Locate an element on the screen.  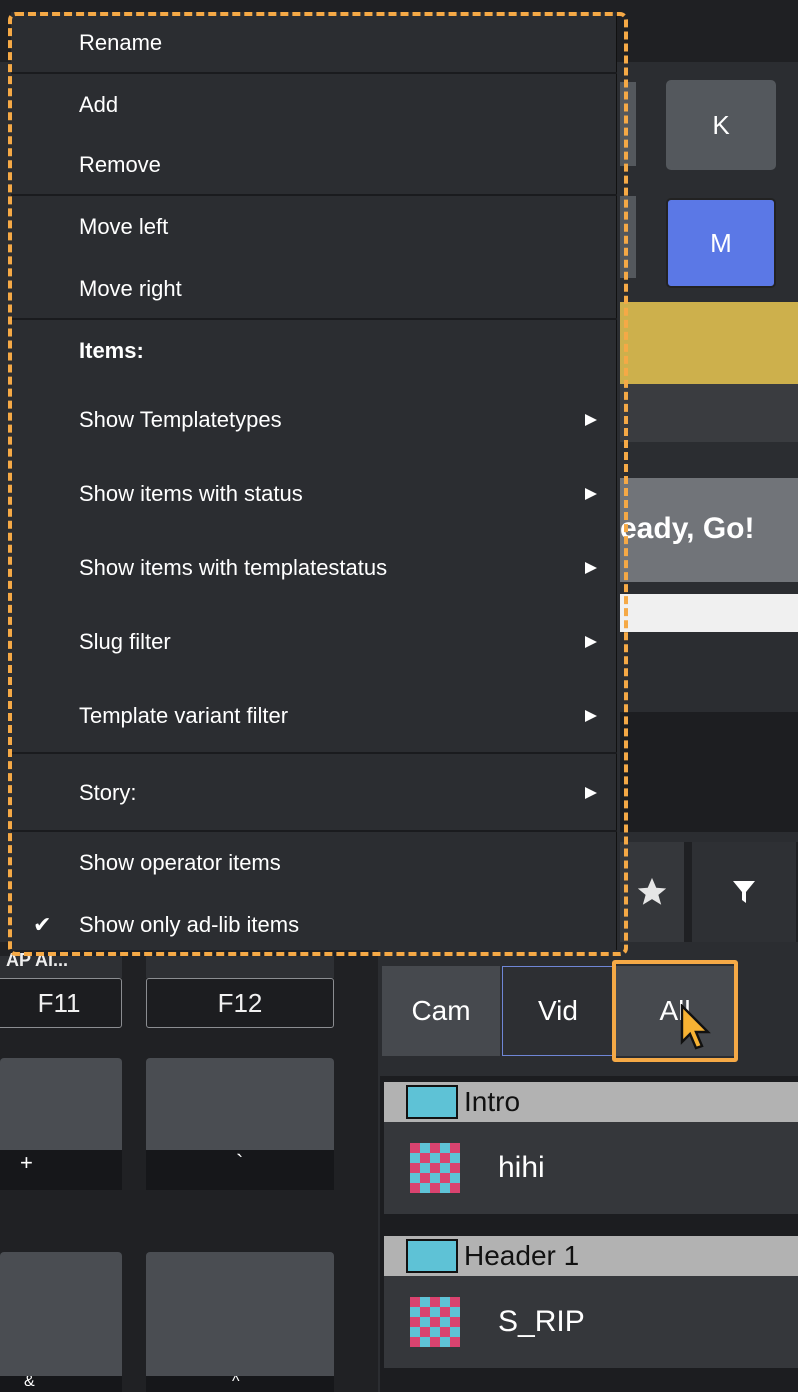
menu-item-label: Slug filter is located at coordinates (125, 641).